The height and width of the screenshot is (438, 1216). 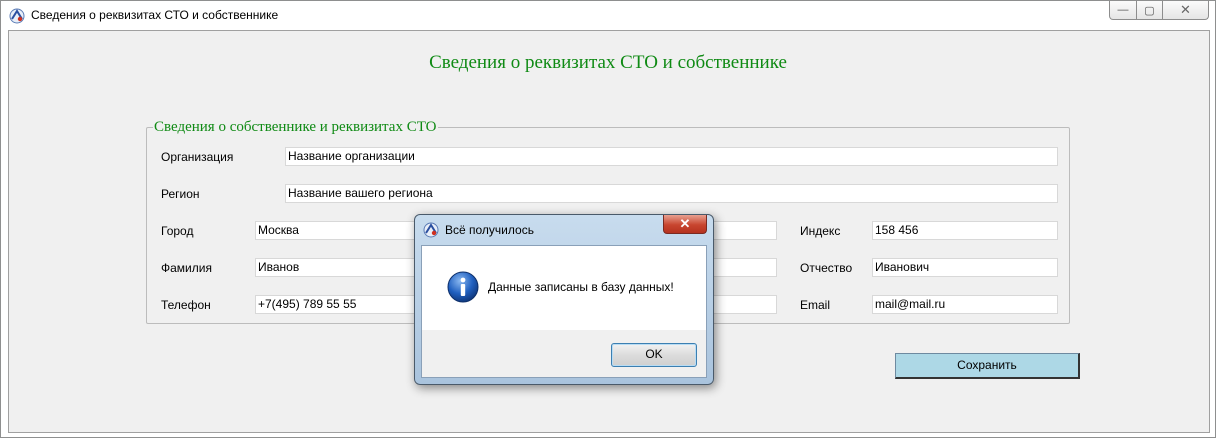 What do you see at coordinates (965, 304) in the screenshot?
I see `email-input: mail@mail.ru` at bounding box center [965, 304].